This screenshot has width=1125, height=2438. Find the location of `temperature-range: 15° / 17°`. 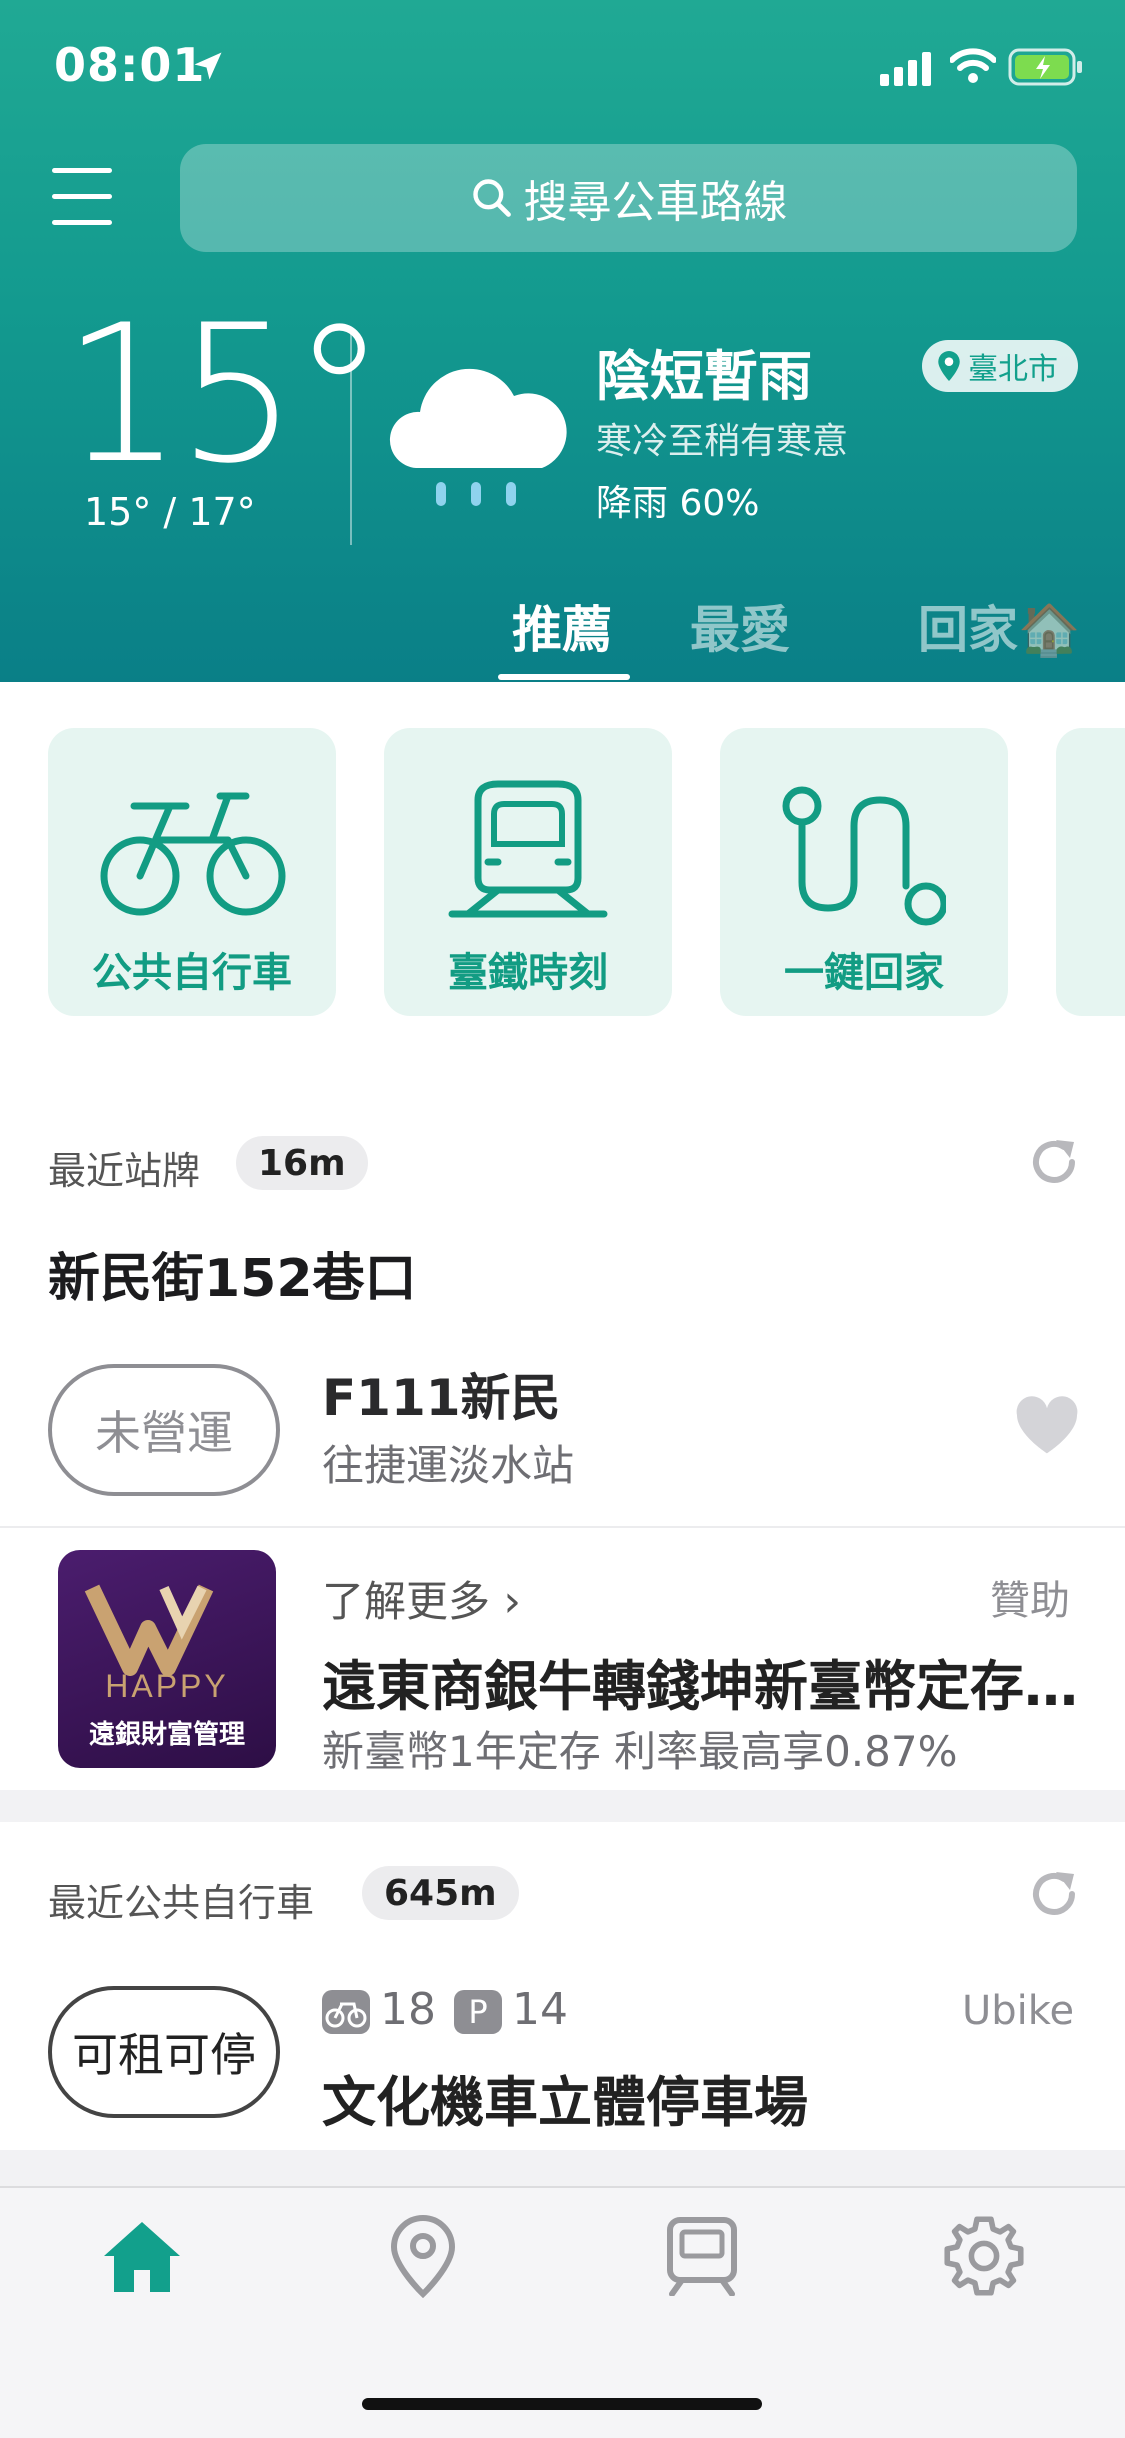

temperature-range: 15° / 17° is located at coordinates (170, 512).